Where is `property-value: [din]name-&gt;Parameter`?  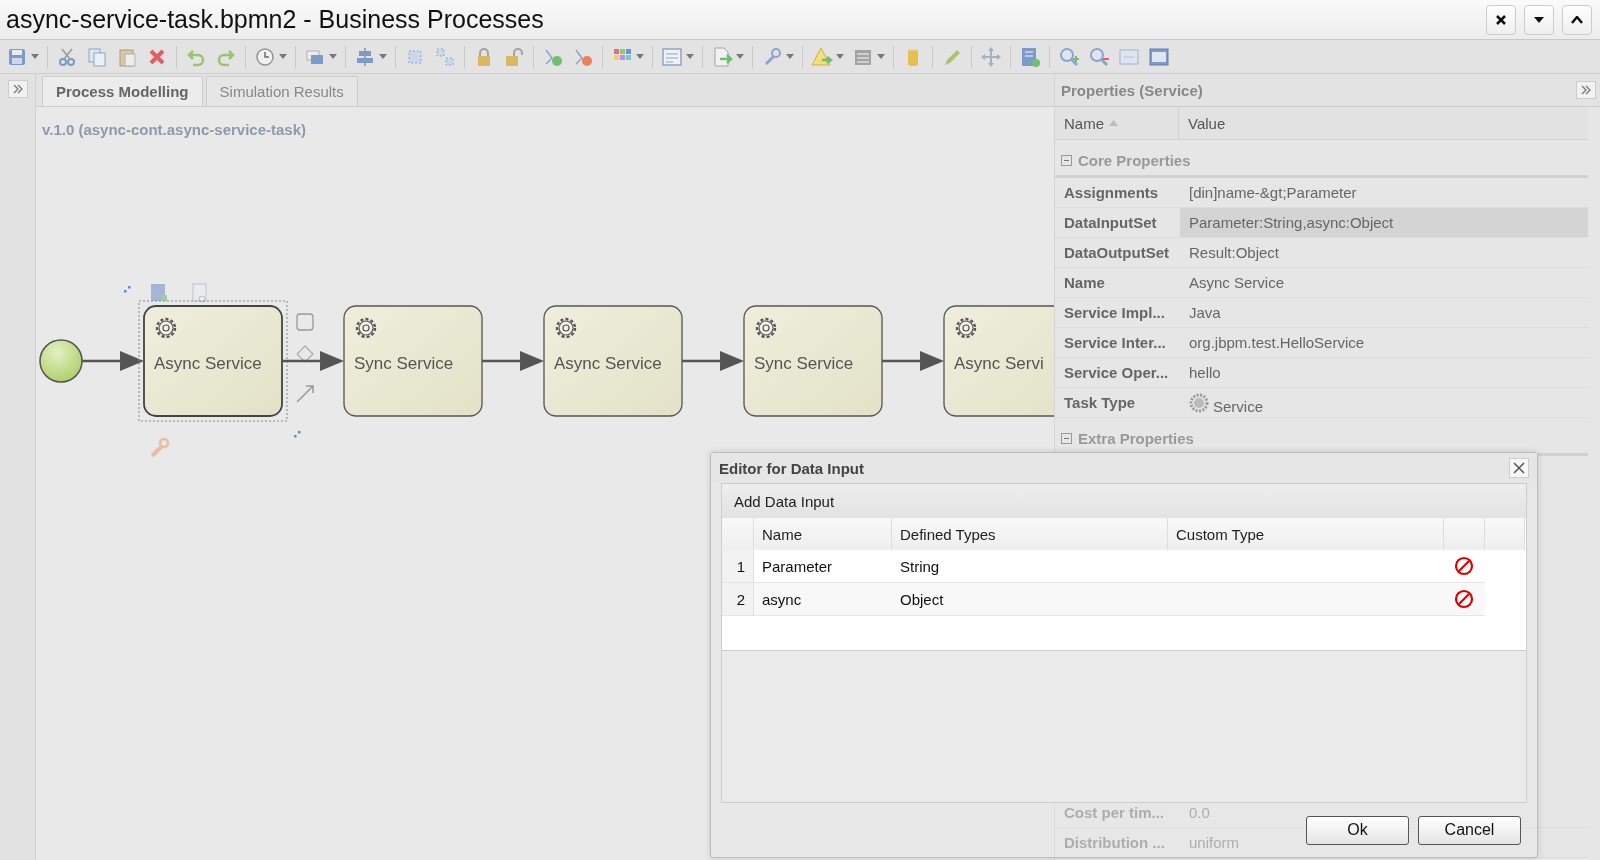 property-value: [din]name-&gt;Parameter is located at coordinates (1384, 192).